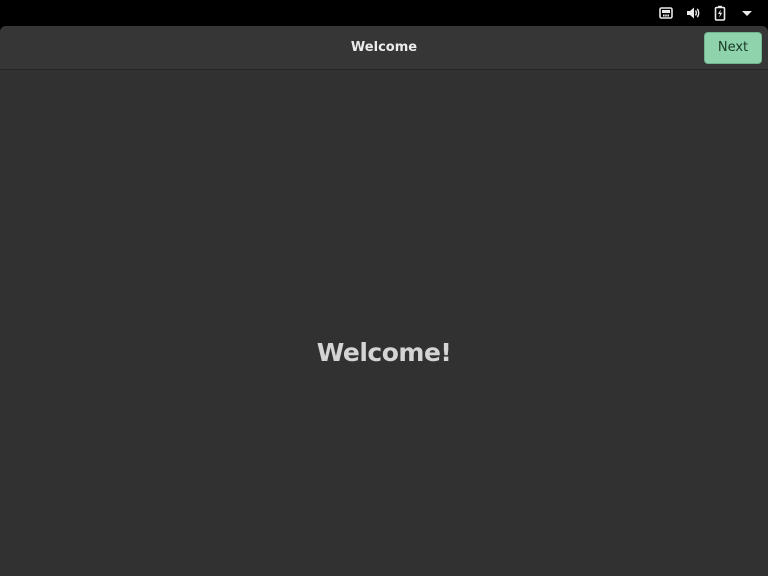  What do you see at coordinates (384, 13) in the screenshot?
I see `top-panel` at bounding box center [384, 13].